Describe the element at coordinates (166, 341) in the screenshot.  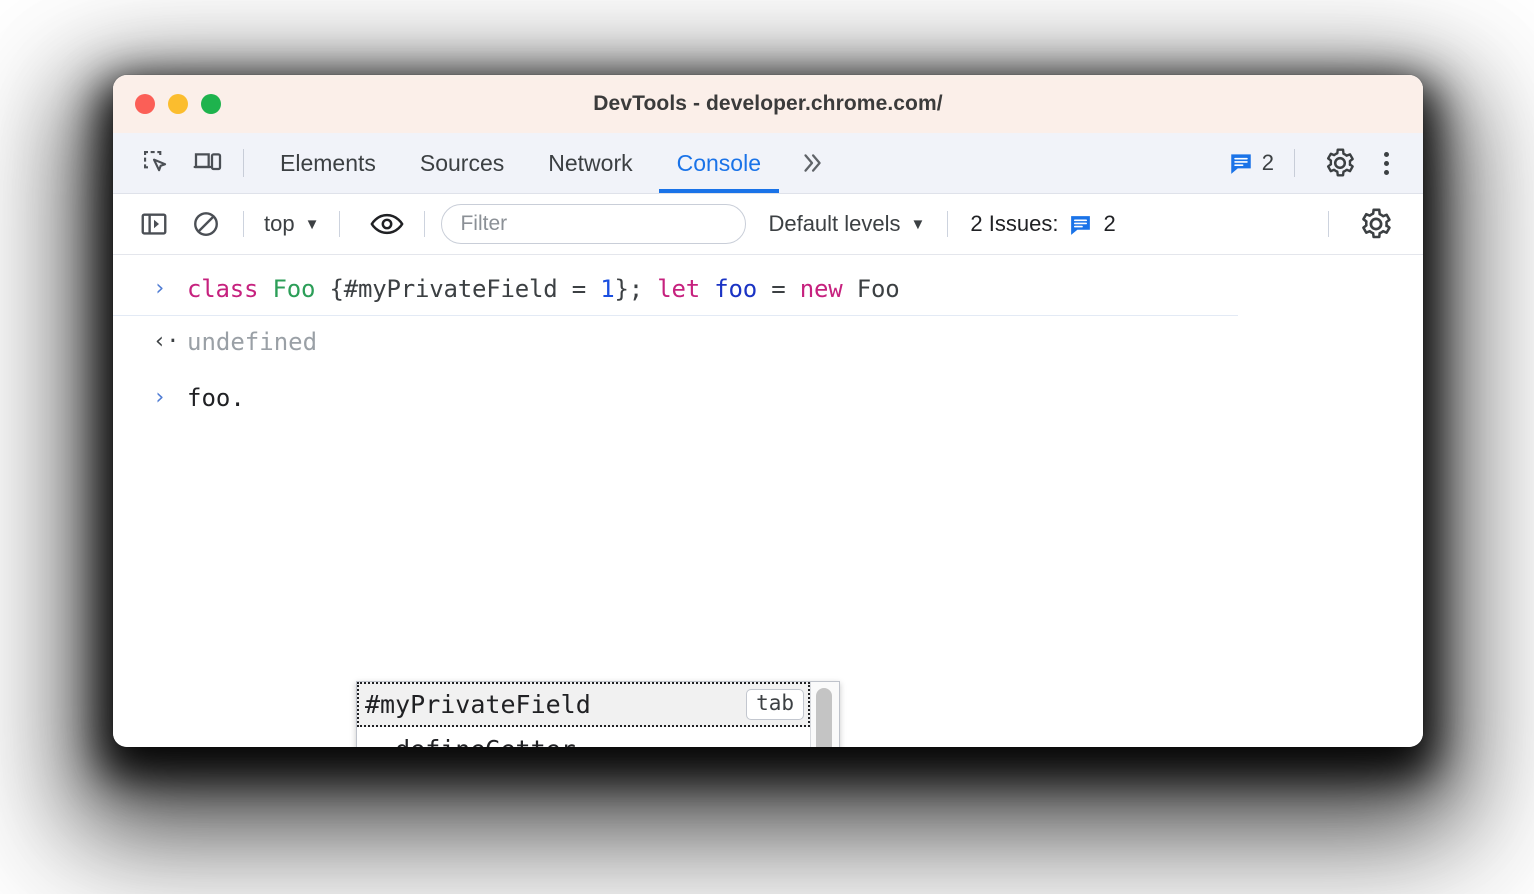
I see `output-return-arrow-icon: ‹·` at that location.